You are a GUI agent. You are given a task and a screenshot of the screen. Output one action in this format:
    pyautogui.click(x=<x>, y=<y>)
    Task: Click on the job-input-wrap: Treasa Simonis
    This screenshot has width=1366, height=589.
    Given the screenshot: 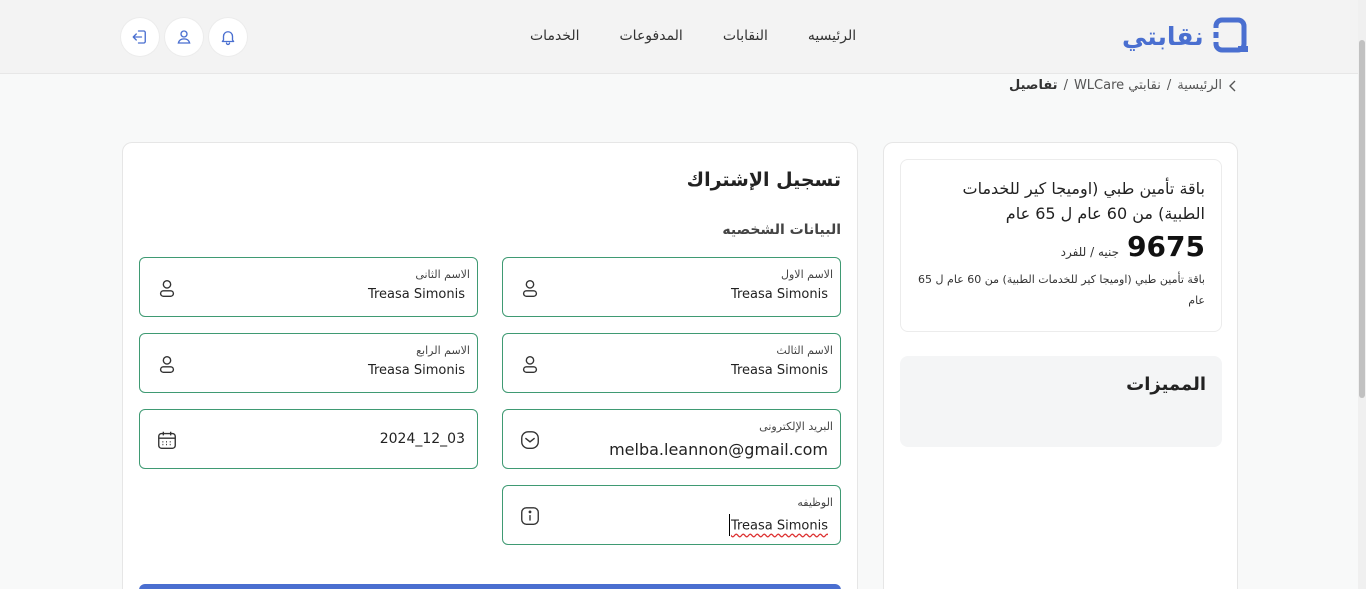 What is the action you would take?
    pyautogui.click(x=778, y=525)
    